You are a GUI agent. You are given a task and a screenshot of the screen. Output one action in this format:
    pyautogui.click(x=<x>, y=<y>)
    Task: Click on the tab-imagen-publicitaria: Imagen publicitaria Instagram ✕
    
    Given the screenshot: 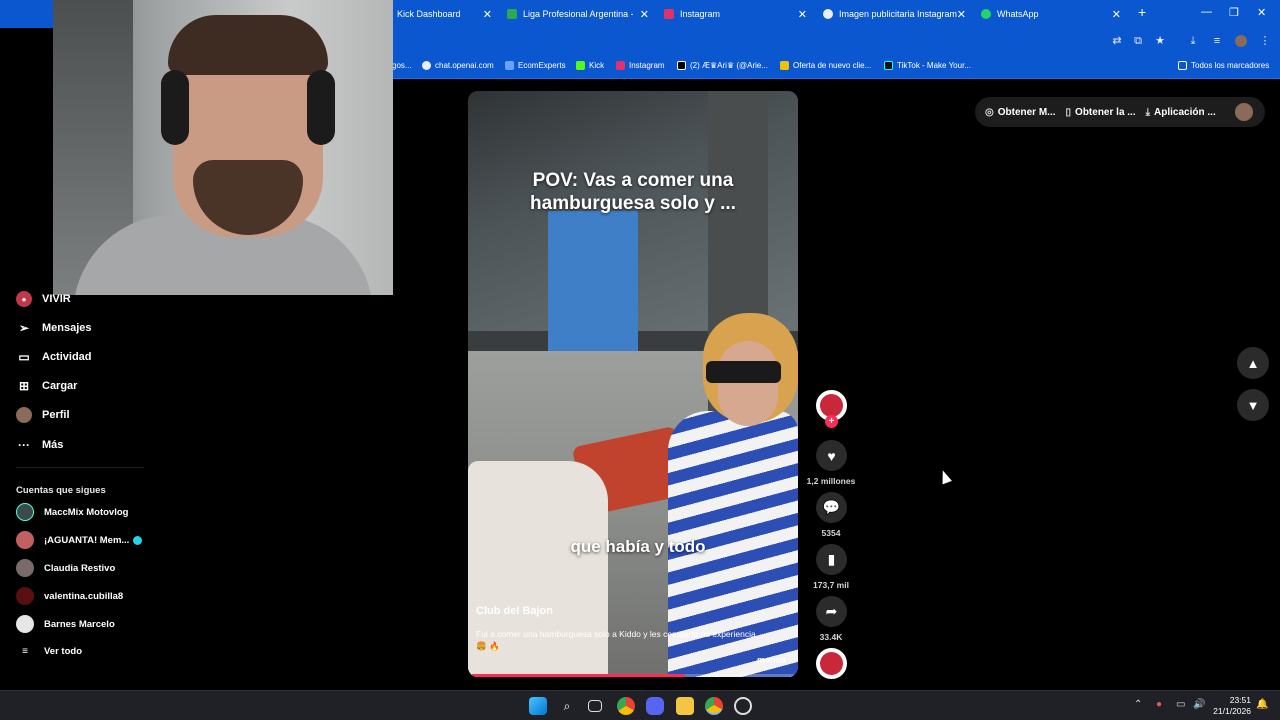 What is the action you would take?
    pyautogui.click(x=896, y=14)
    